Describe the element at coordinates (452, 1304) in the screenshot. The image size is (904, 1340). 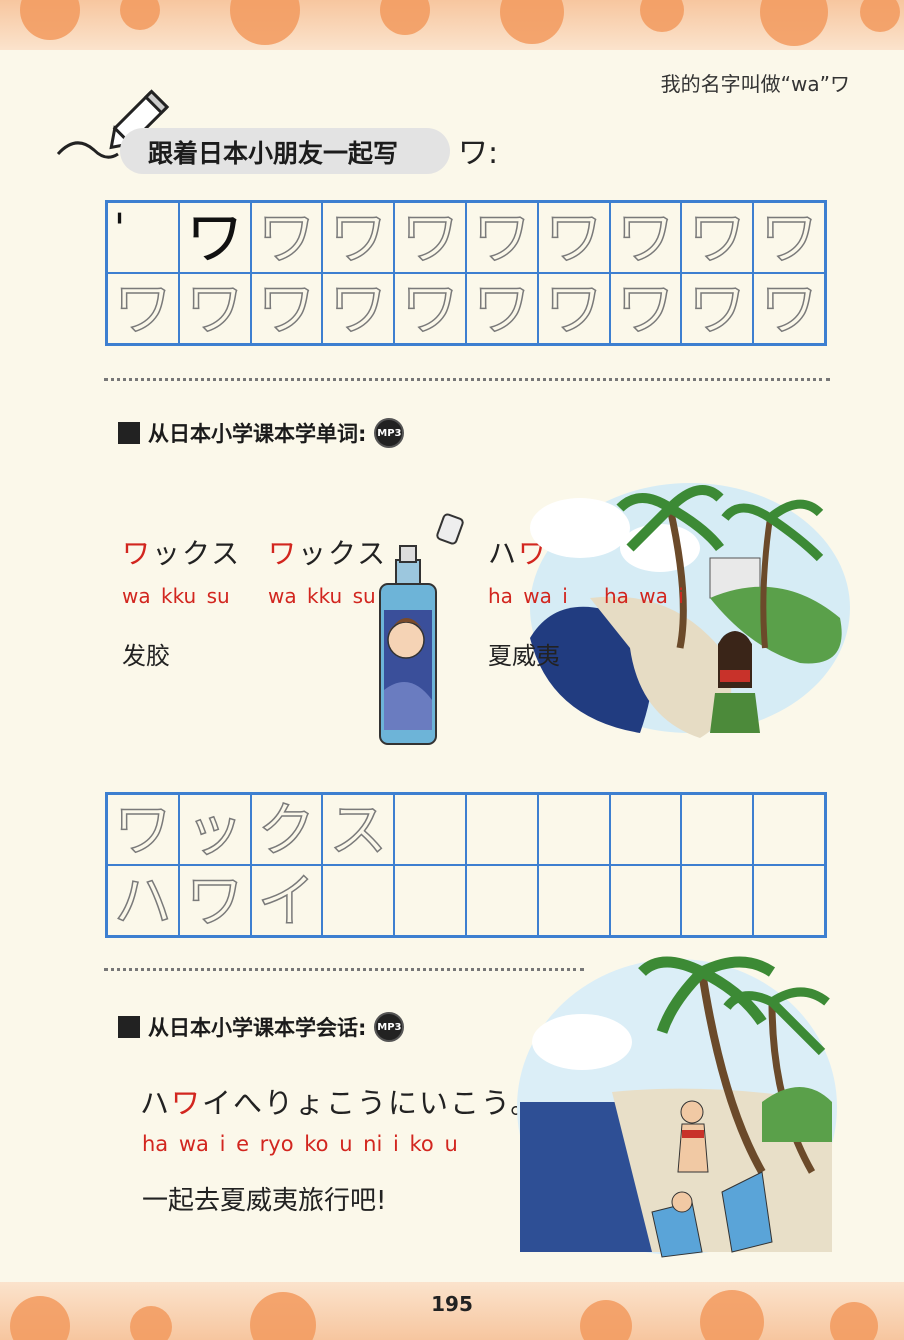
I see `page-number: 195` at that location.